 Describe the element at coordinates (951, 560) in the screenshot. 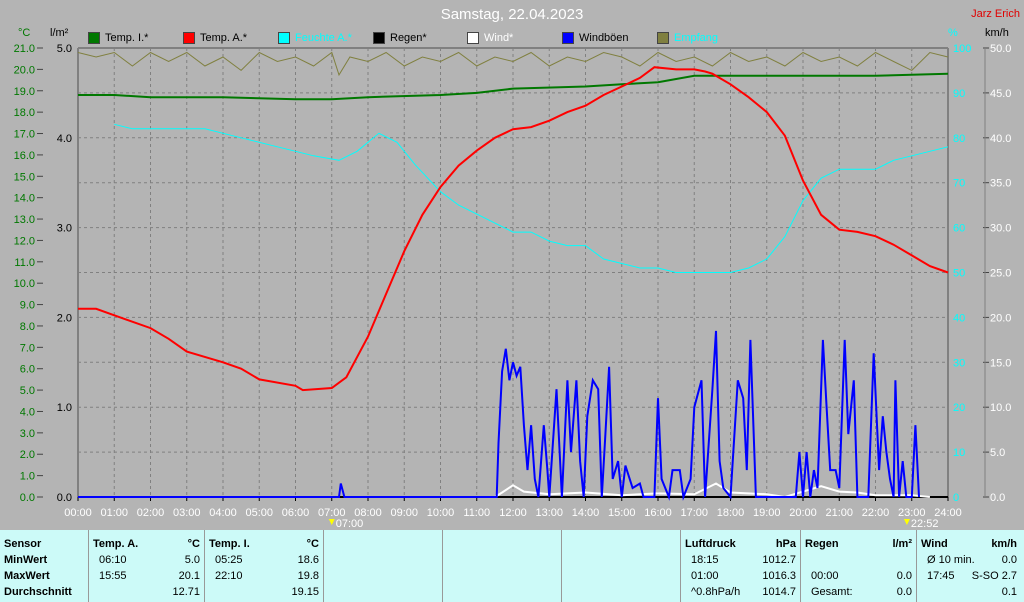

I see `wind-time: Ø 10 min.` at that location.